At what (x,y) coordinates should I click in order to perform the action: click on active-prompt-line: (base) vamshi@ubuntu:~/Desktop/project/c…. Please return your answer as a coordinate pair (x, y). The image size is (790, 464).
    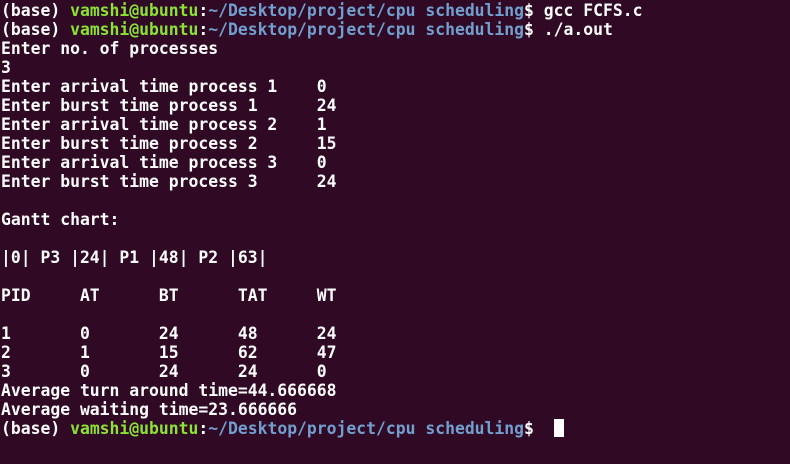
    Looking at the image, I should click on (395, 428).